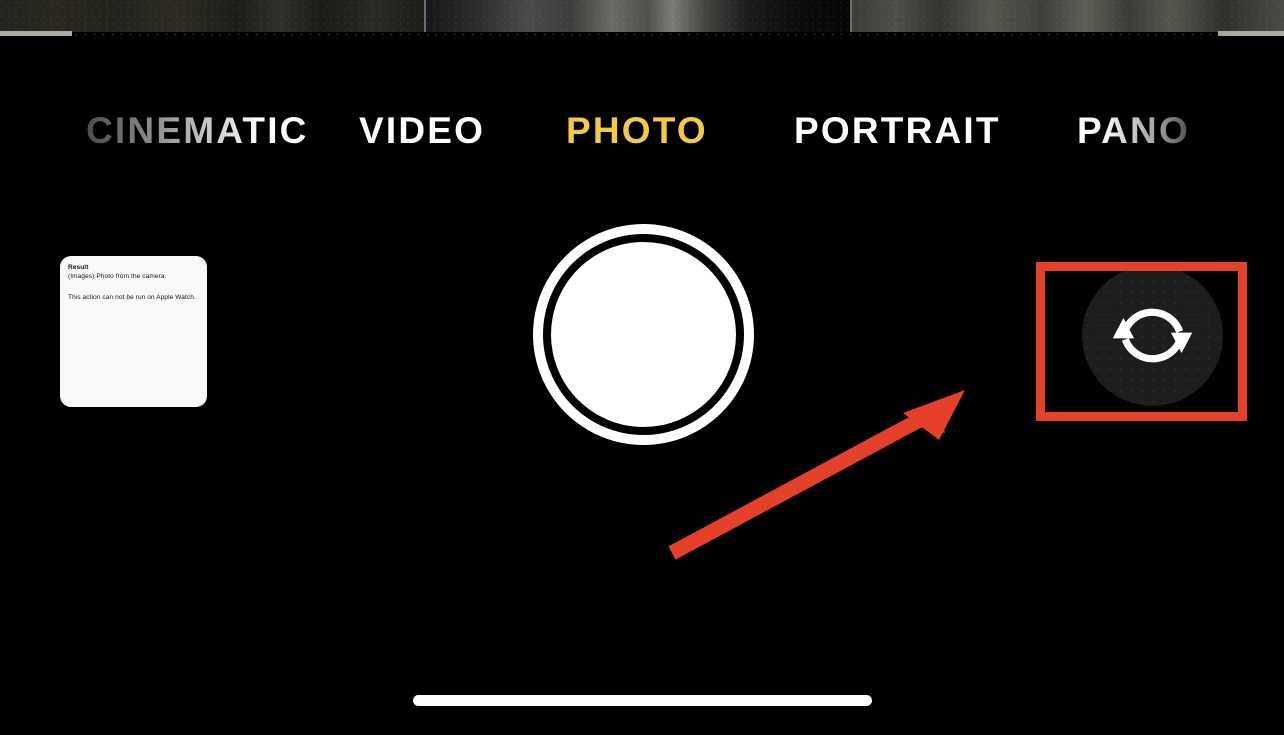 The width and height of the screenshot is (1284, 735). I want to click on camera-preview-strip, so click(642, 18).